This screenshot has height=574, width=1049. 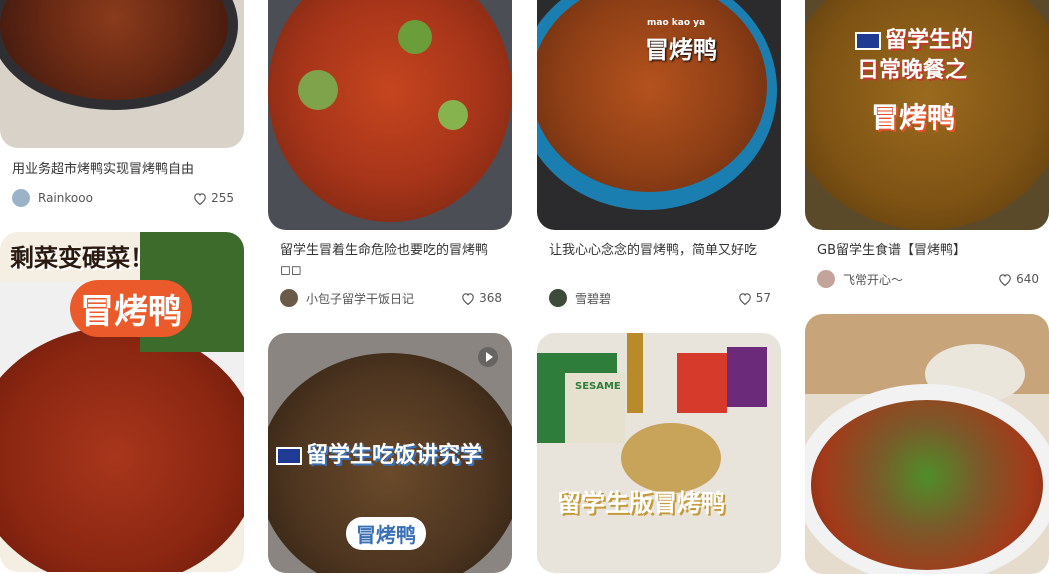 I want to click on author-name: Rainkooo, so click(x=65, y=198).